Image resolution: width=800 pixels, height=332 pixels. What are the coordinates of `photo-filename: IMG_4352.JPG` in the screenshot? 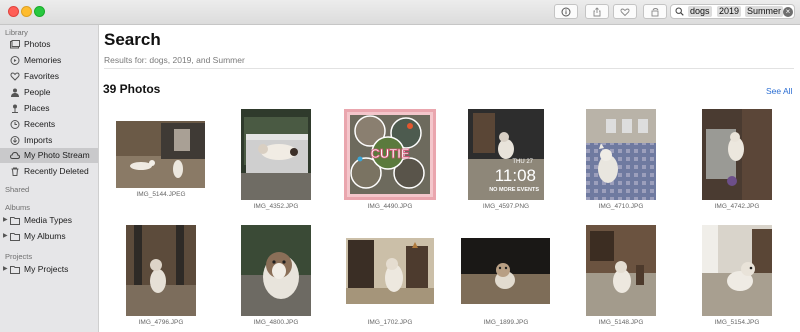 It's located at (276, 206).